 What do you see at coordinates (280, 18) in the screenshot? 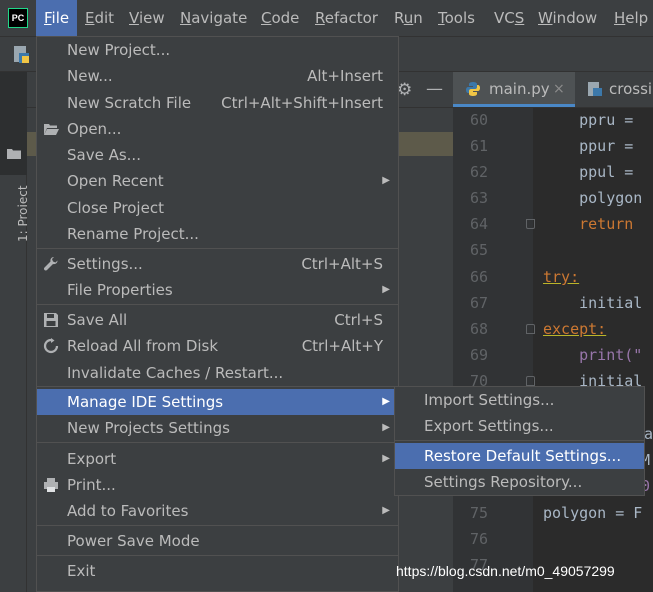
I see `menu-code: Code` at bounding box center [280, 18].